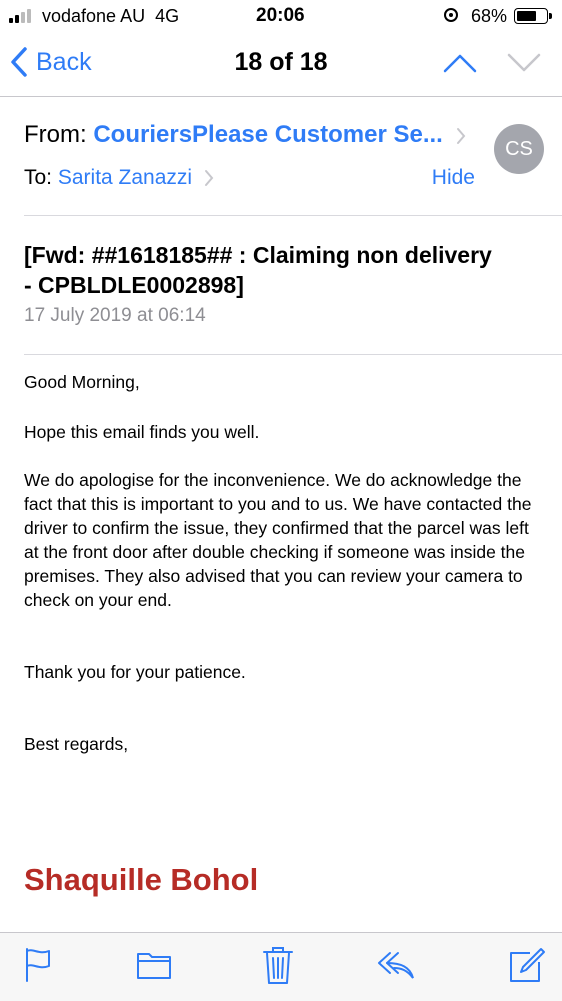  Describe the element at coordinates (23, 16) in the screenshot. I see `signal-strength-icon` at that location.